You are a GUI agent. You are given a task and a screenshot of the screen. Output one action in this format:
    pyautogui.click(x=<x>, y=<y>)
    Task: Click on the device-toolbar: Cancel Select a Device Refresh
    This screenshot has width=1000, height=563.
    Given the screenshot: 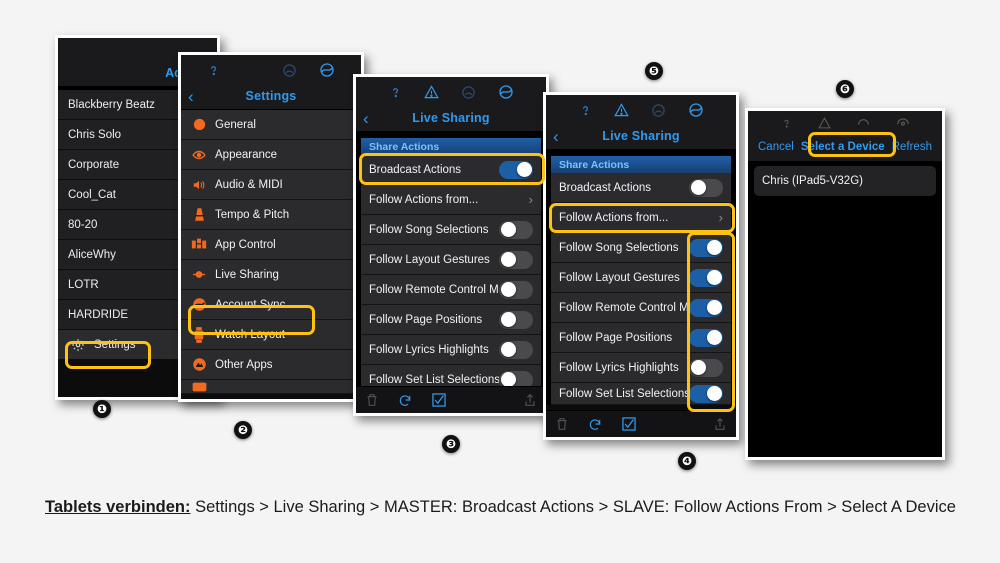 What is the action you would take?
    pyautogui.click(x=845, y=147)
    